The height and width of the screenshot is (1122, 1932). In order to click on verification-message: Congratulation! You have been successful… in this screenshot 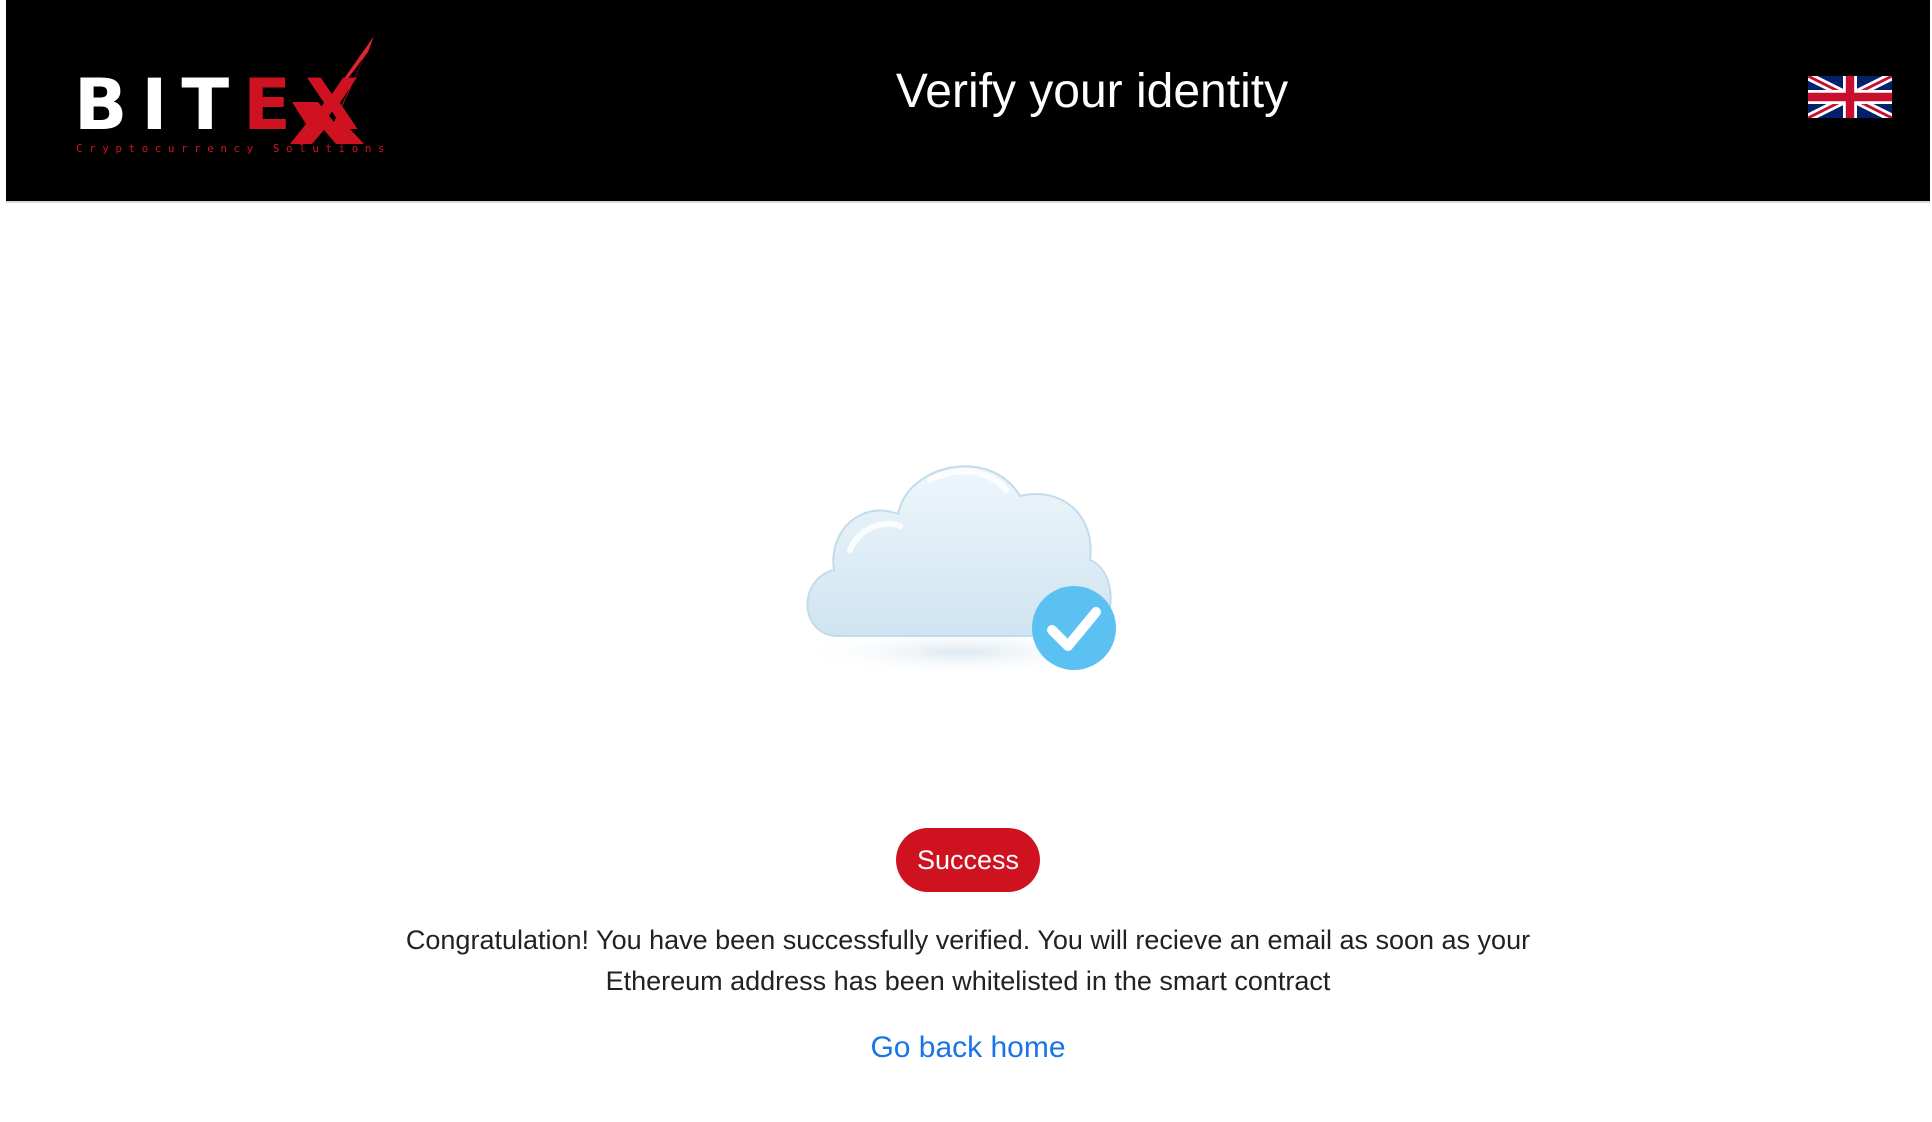, I will do `click(968, 960)`.